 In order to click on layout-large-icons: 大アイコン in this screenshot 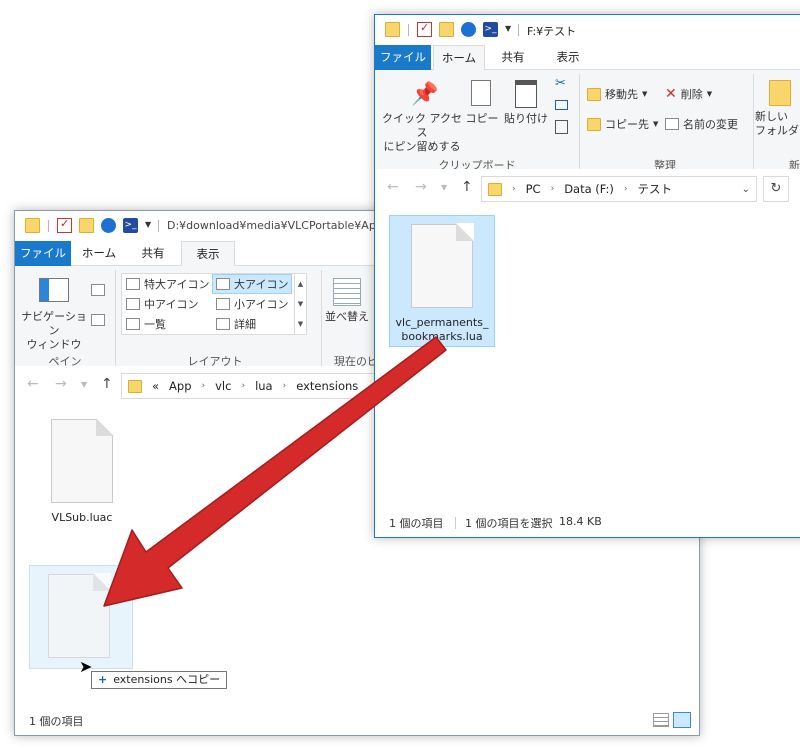, I will do `click(252, 284)`.